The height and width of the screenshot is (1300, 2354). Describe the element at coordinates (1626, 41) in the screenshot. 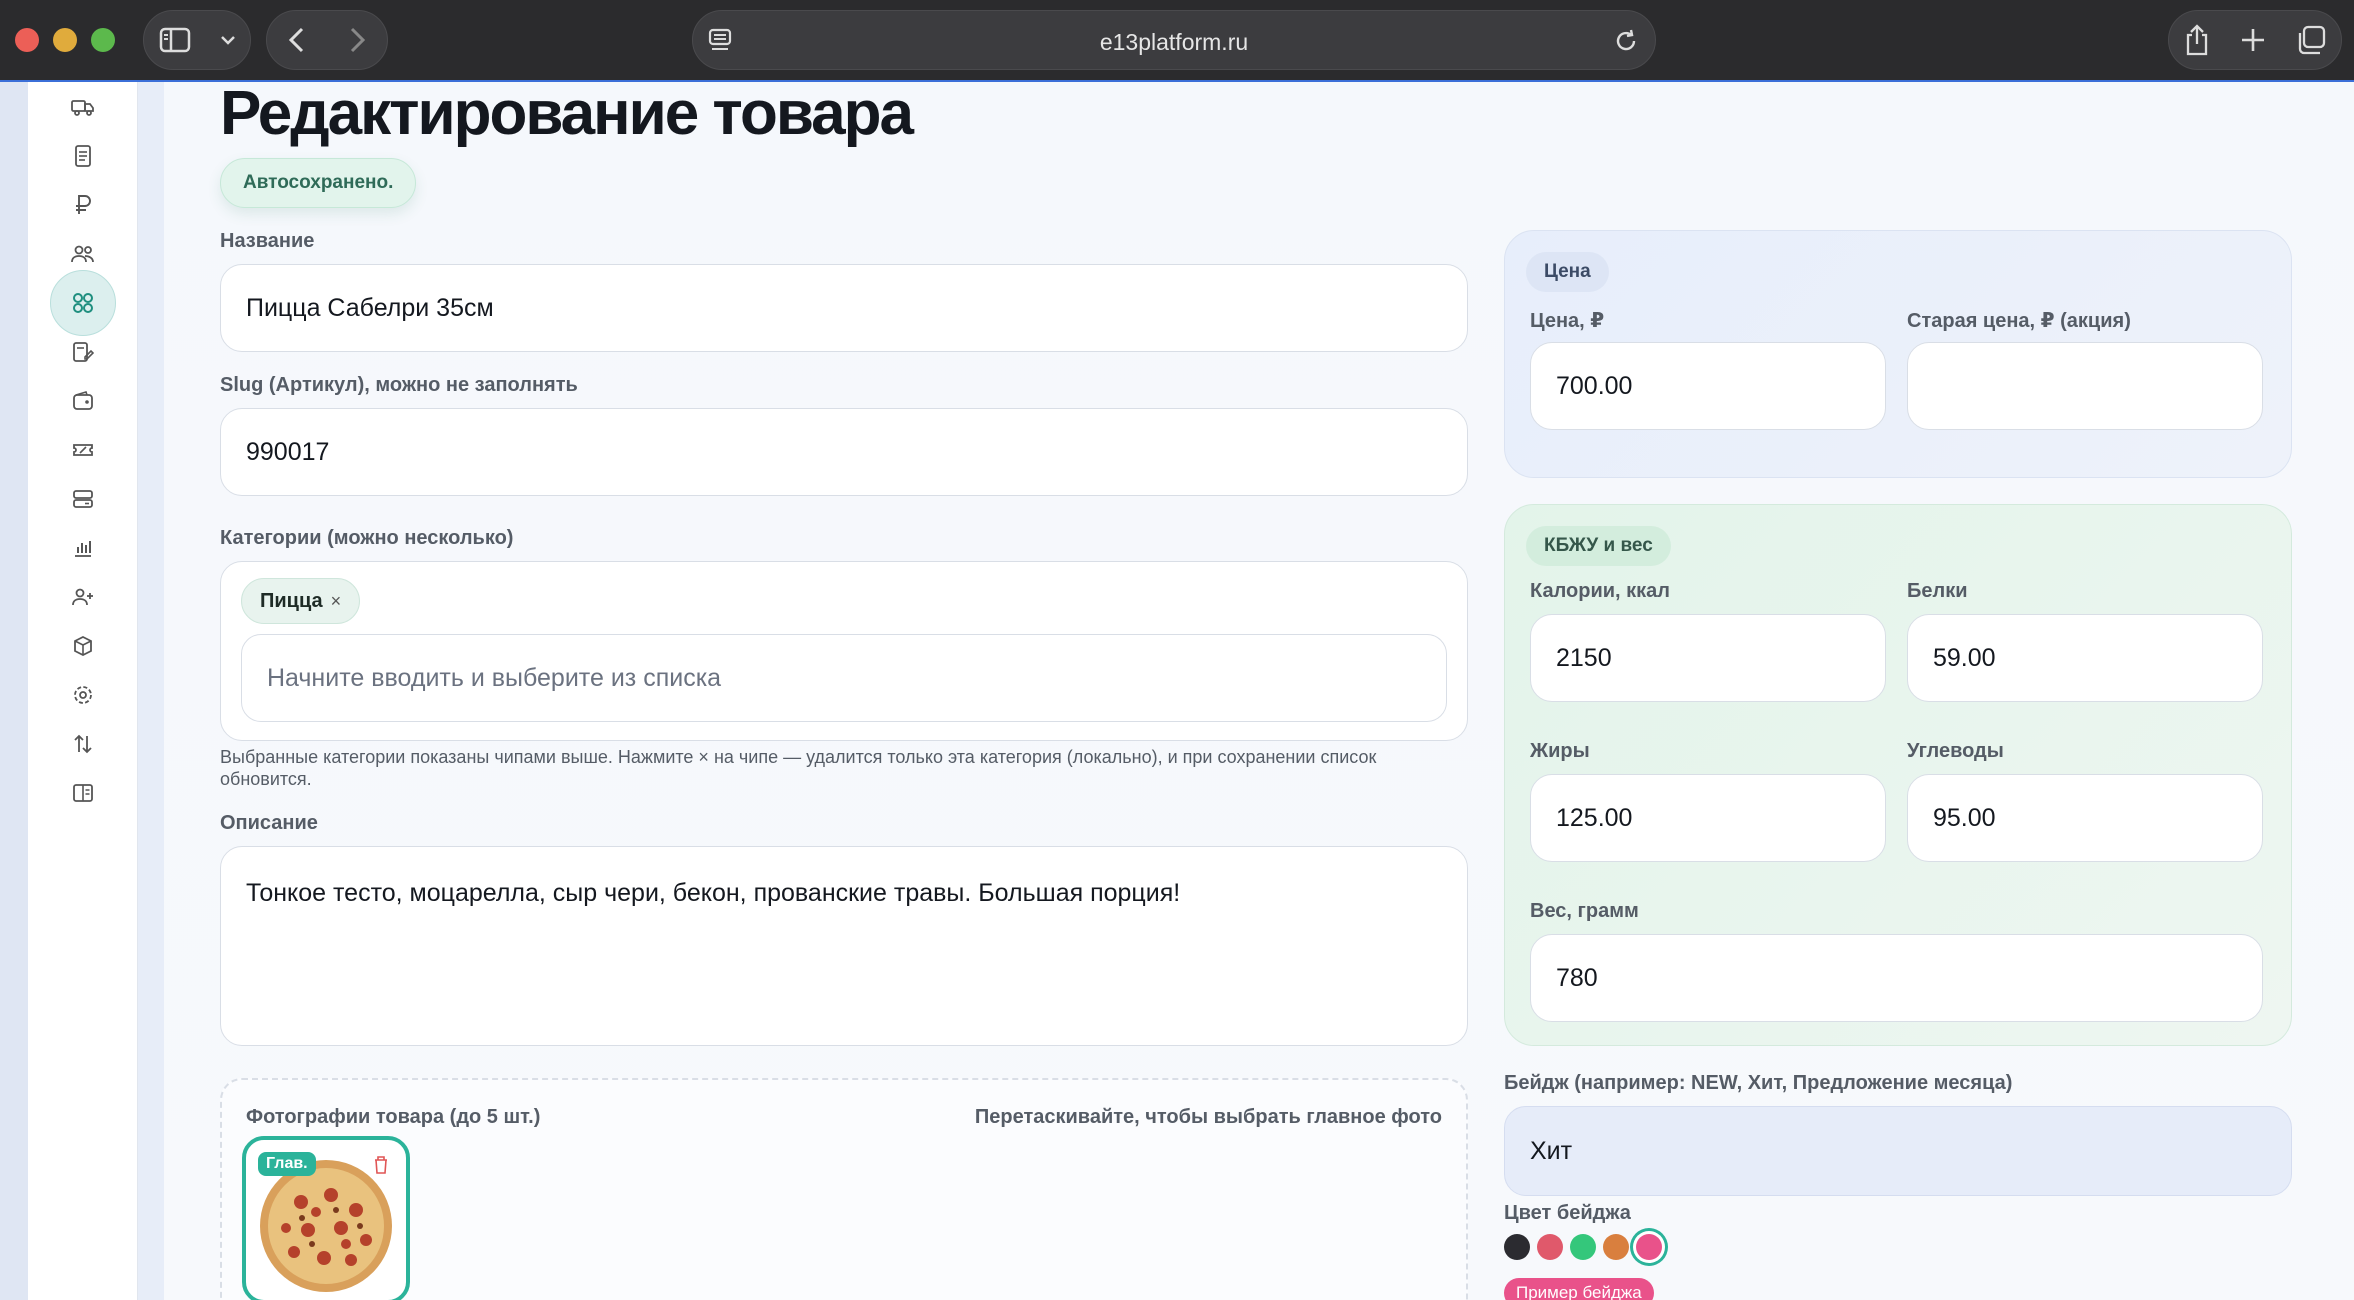

I see `reload-icon` at that location.